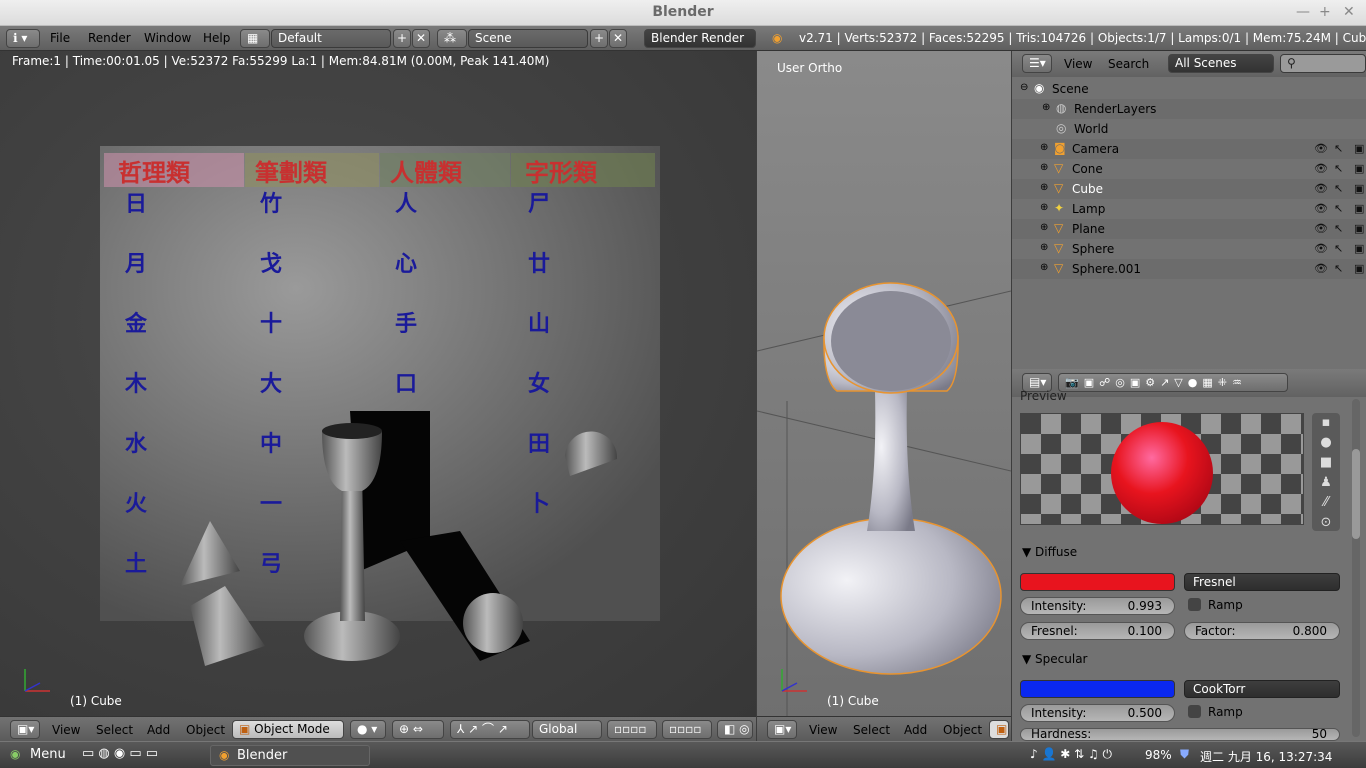 This screenshot has width=1366, height=768. Describe the element at coordinates (368, 729) in the screenshot. I see `shading-dropdown: ● ▾` at that location.